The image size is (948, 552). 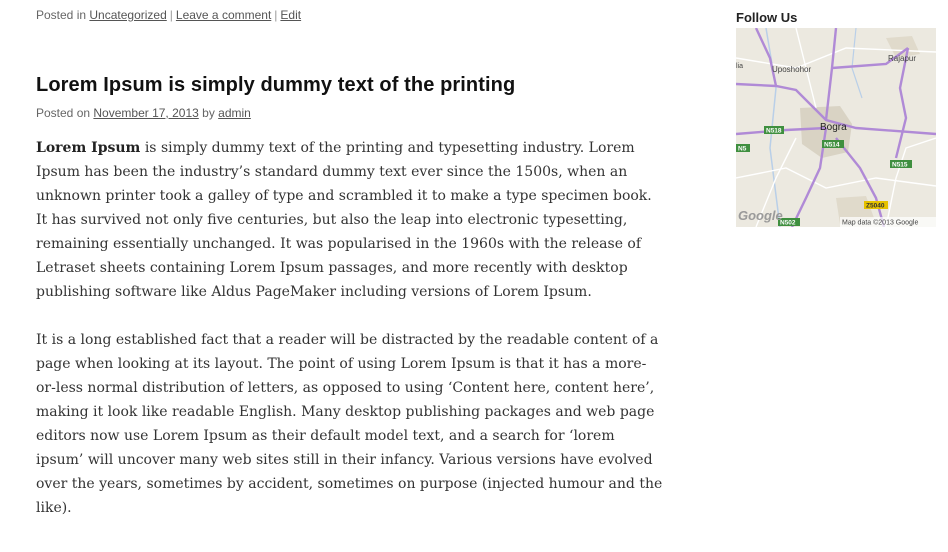 I want to click on post-meta: Posted on November 17, 2013 by admin, so click(x=143, y=113).